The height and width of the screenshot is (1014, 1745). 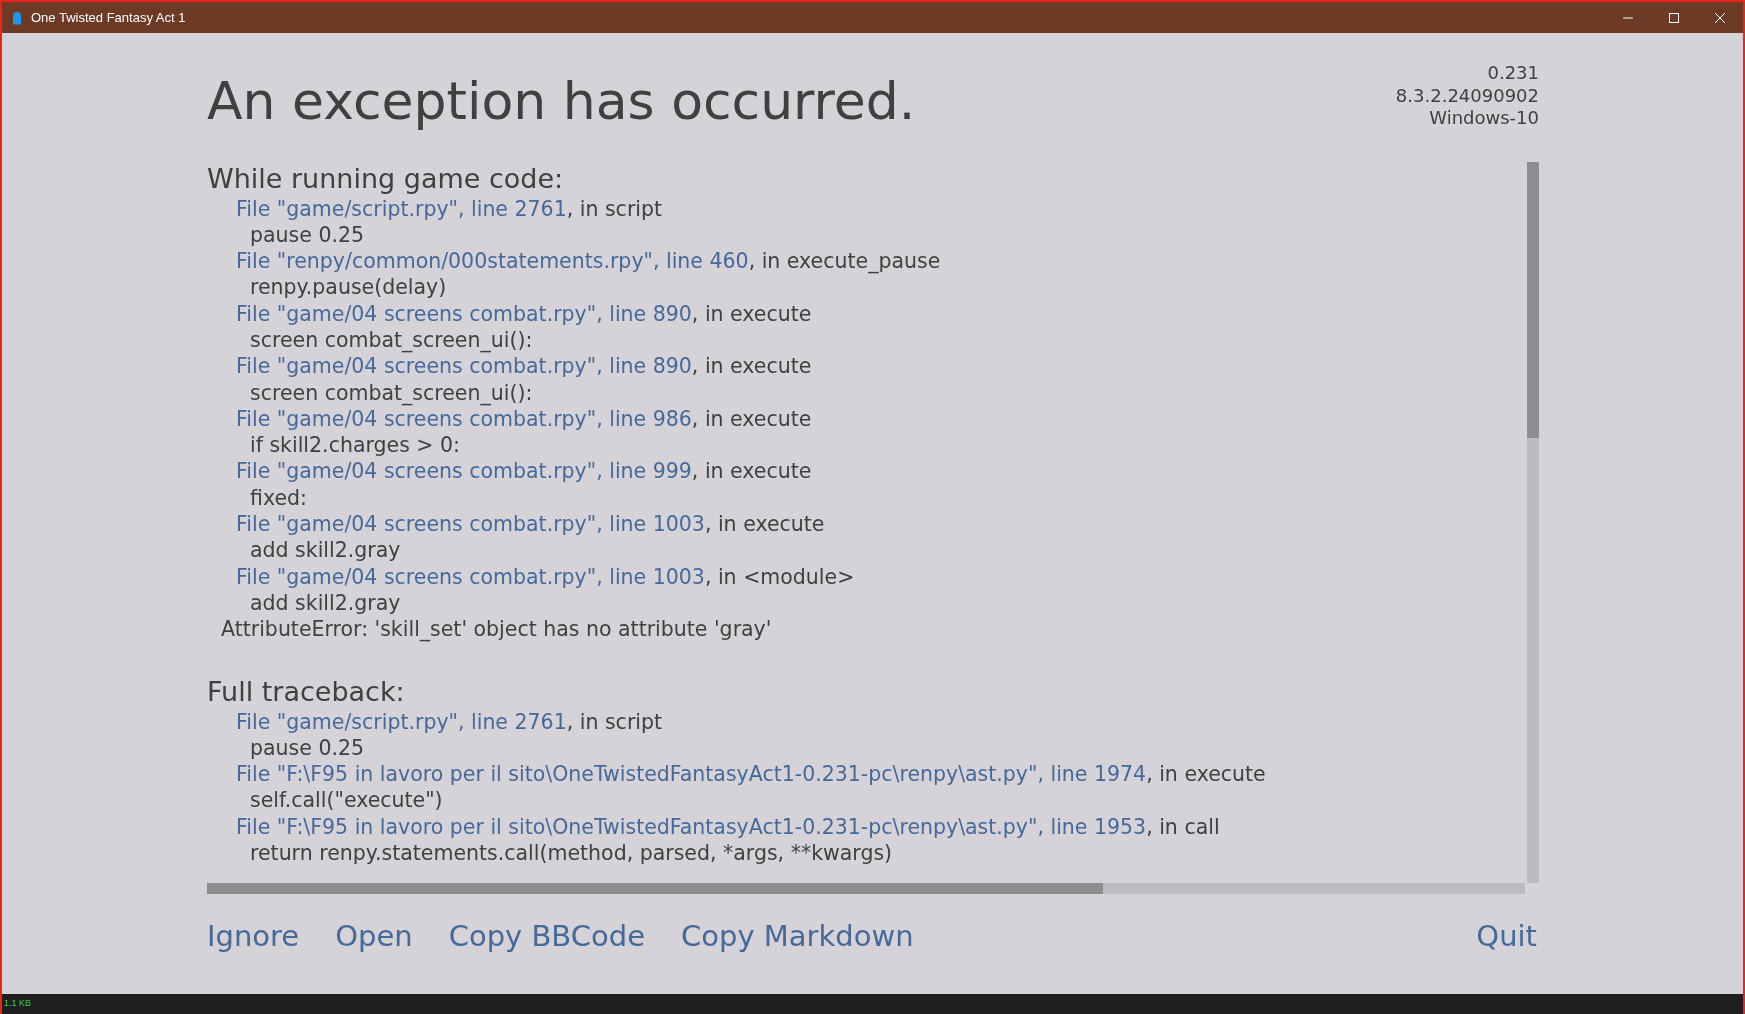 What do you see at coordinates (492, 261) in the screenshot?
I see `file-link: File "renpy/common/000statements.rpy", line 460` at bounding box center [492, 261].